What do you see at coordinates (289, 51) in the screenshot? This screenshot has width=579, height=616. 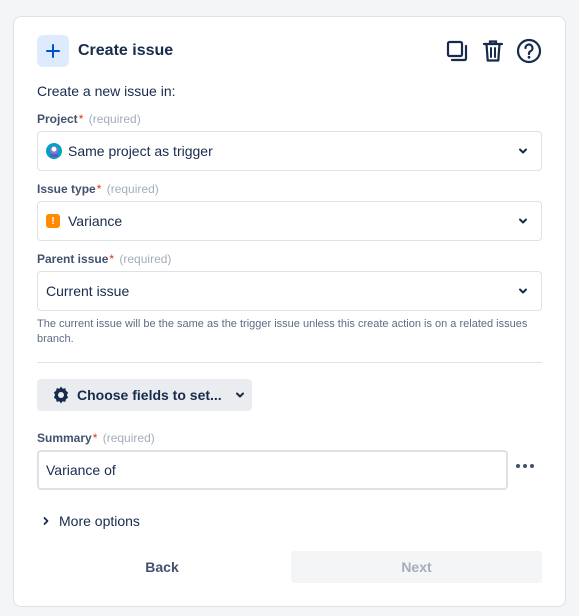 I see `panel-header: Create issue` at bounding box center [289, 51].